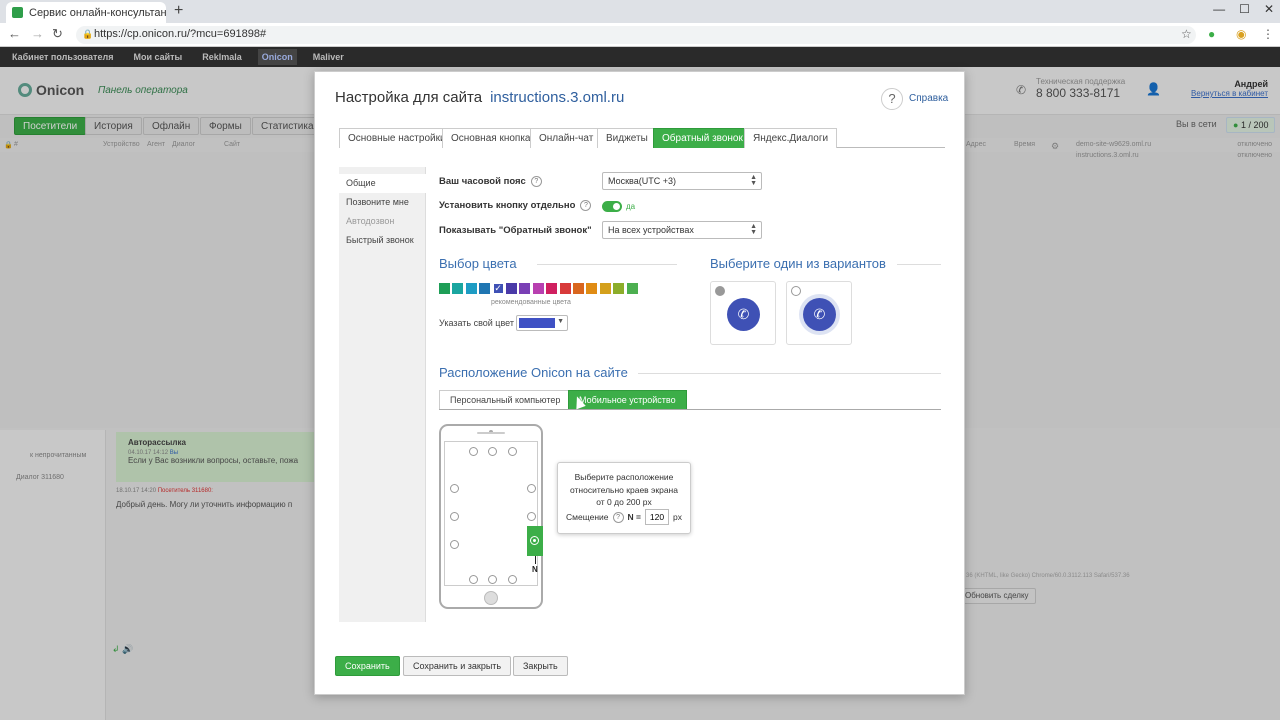  What do you see at coordinates (682, 181) in the screenshot?
I see `timezone-select: Москва(UTC +3) ▲ ▼` at bounding box center [682, 181].